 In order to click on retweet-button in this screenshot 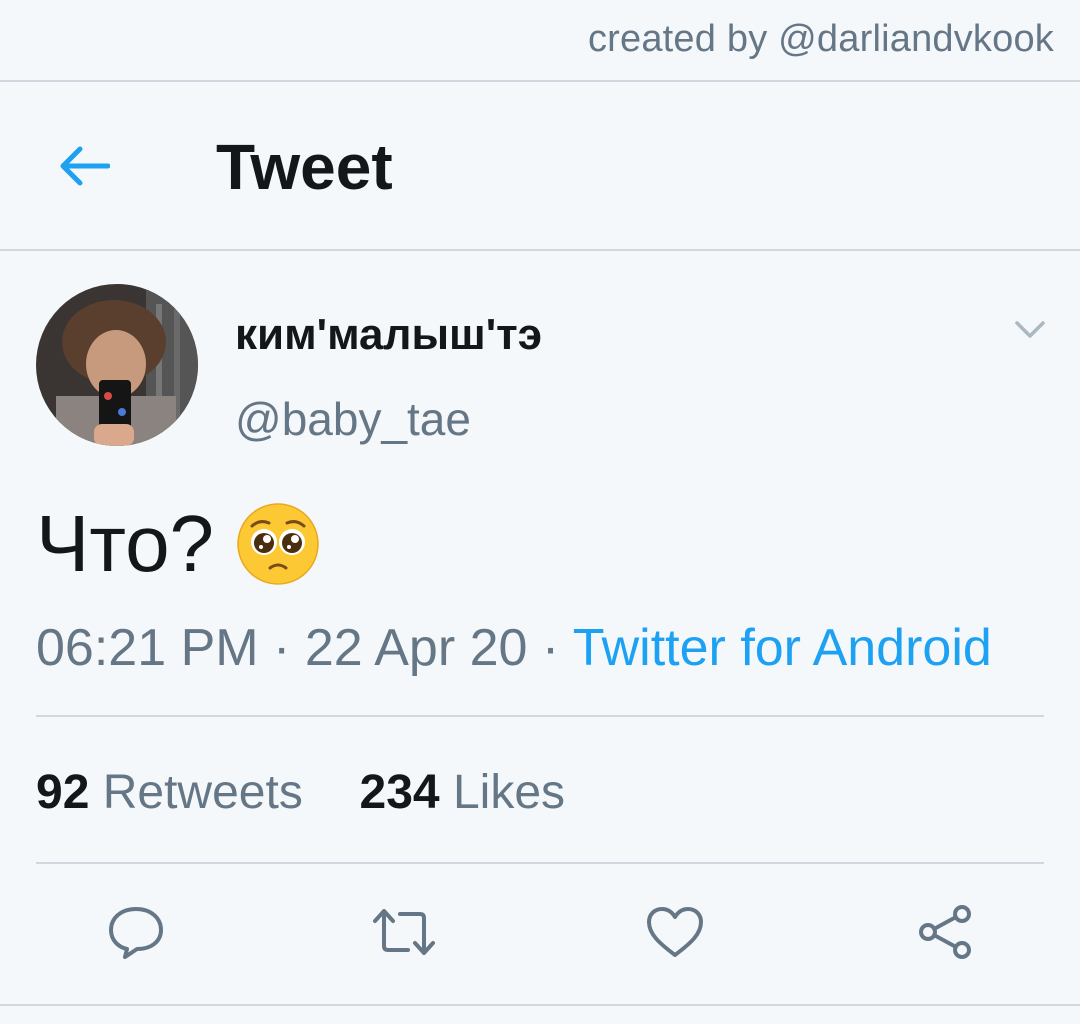, I will do `click(404, 932)`.